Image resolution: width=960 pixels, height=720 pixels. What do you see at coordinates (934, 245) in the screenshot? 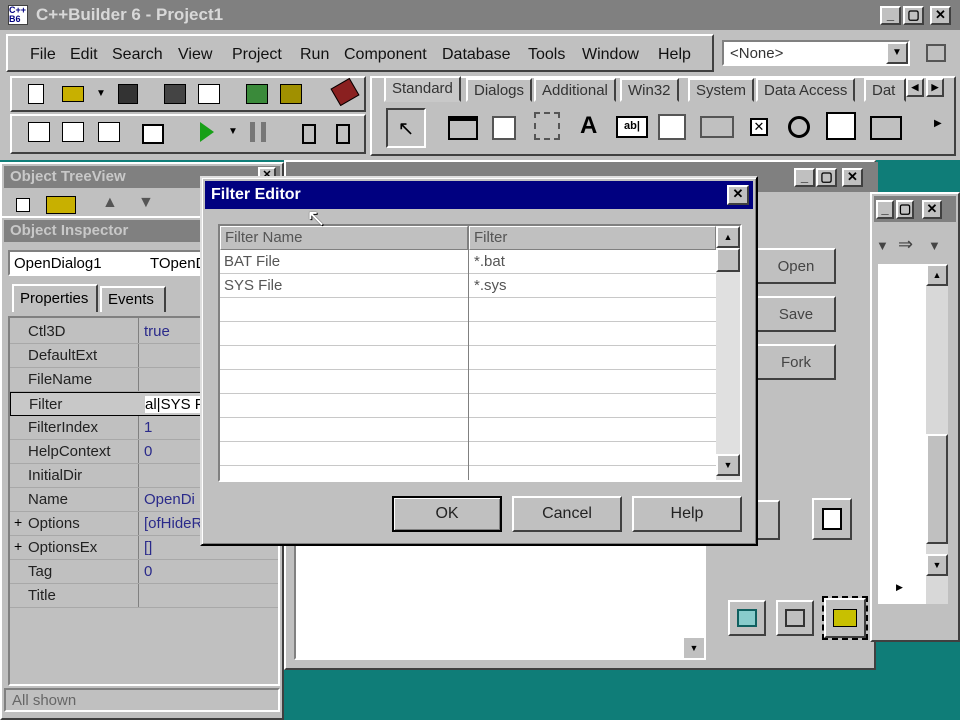
I see `editor-history-icon: ▼` at bounding box center [934, 245].